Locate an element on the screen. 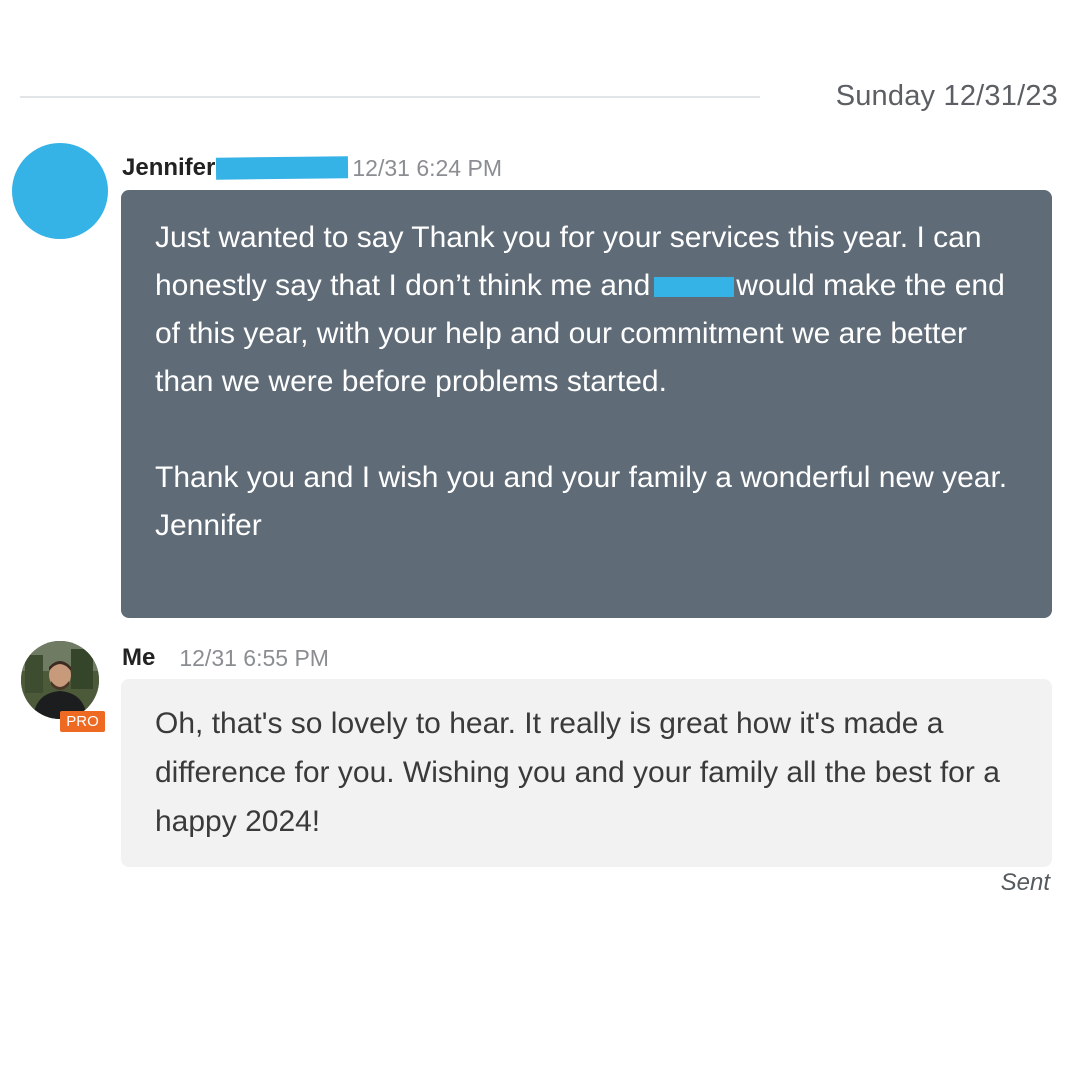  outgoing-timestamp: 12/31 6:55 PM is located at coordinates (254, 657).